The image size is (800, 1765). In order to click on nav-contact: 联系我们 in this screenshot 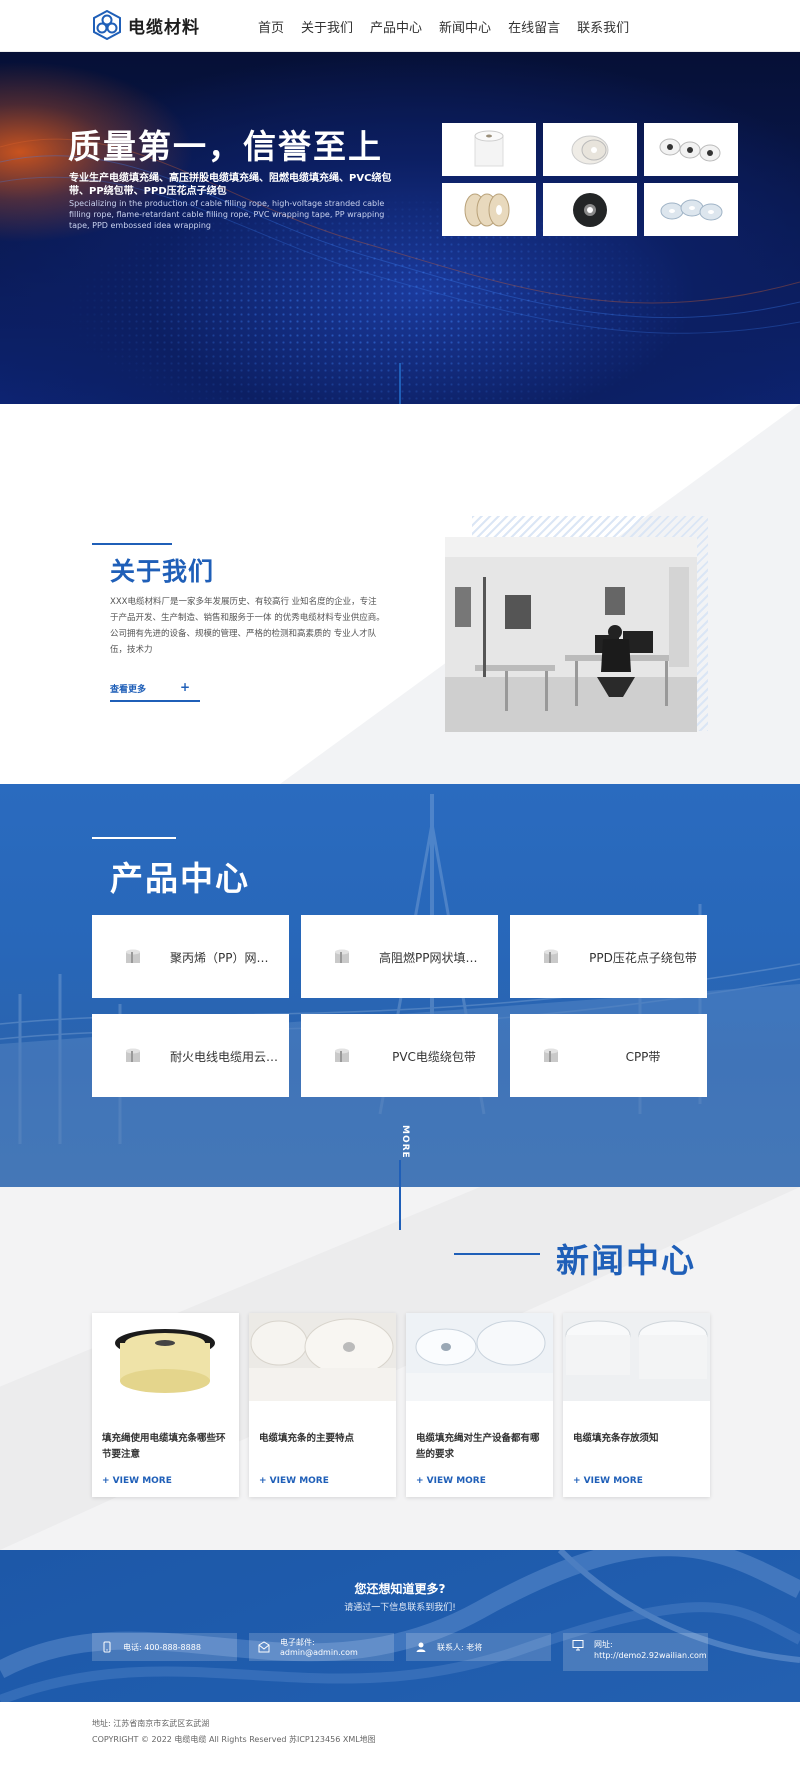, I will do `click(603, 26)`.